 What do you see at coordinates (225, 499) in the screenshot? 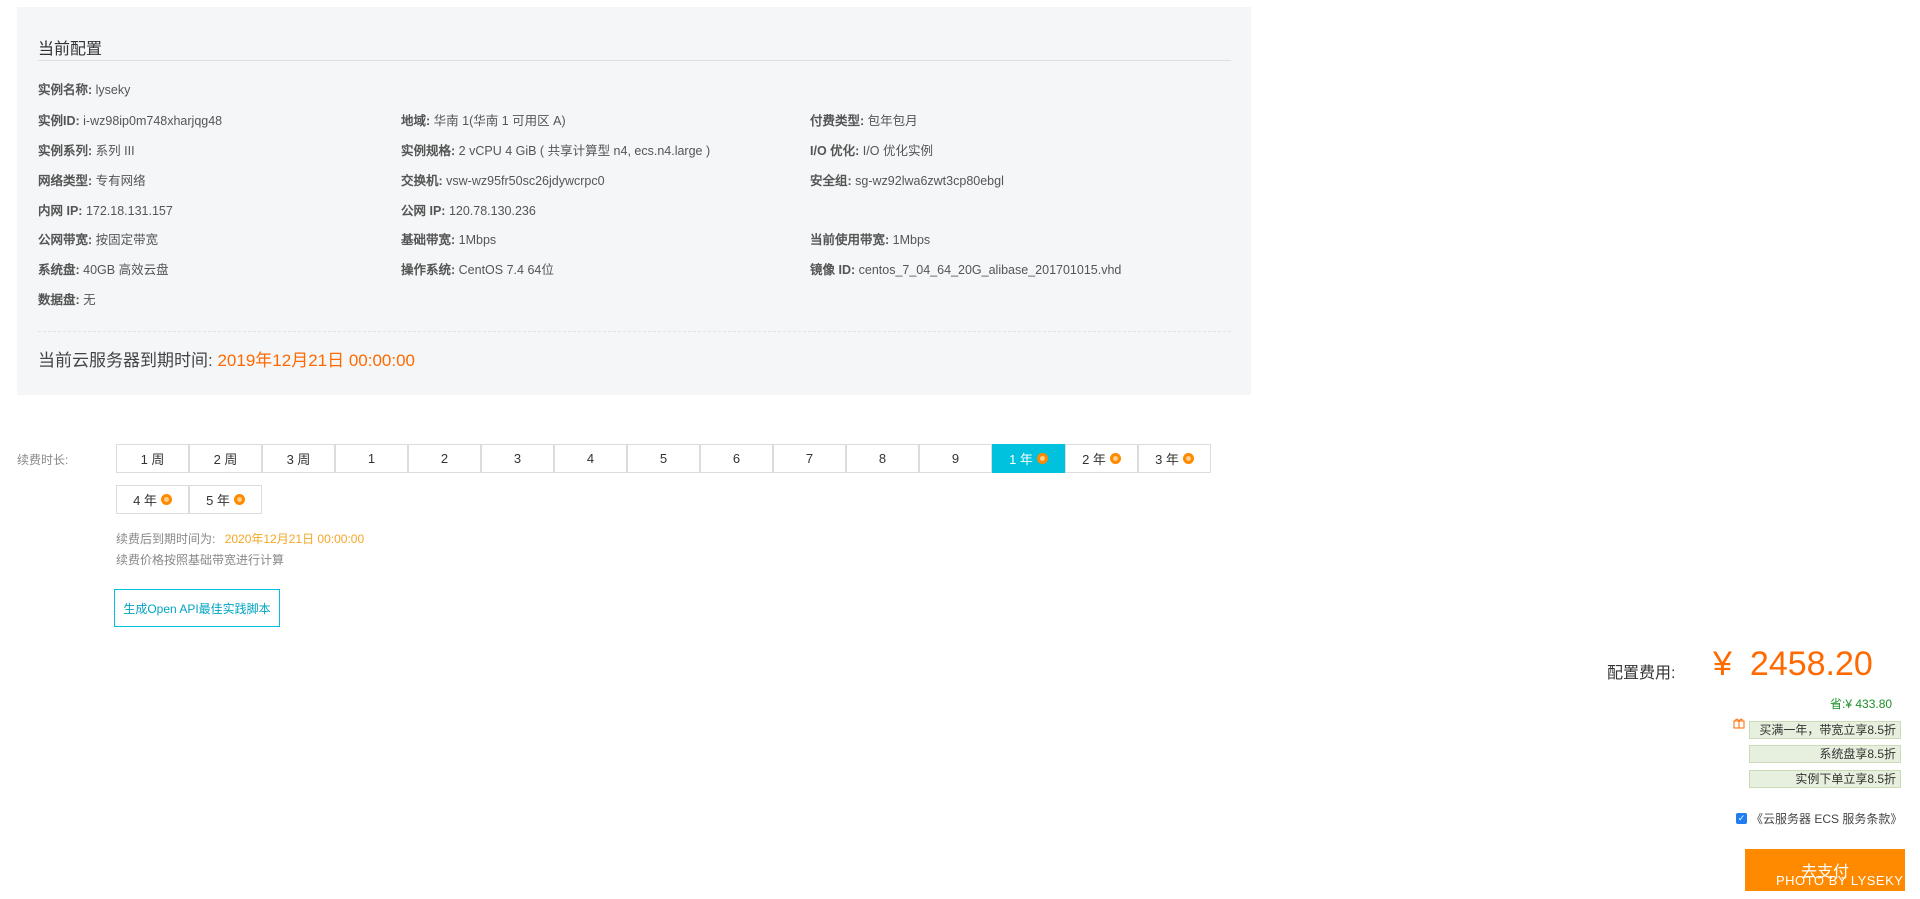
I see `renew-option-5年: 5 年` at bounding box center [225, 499].